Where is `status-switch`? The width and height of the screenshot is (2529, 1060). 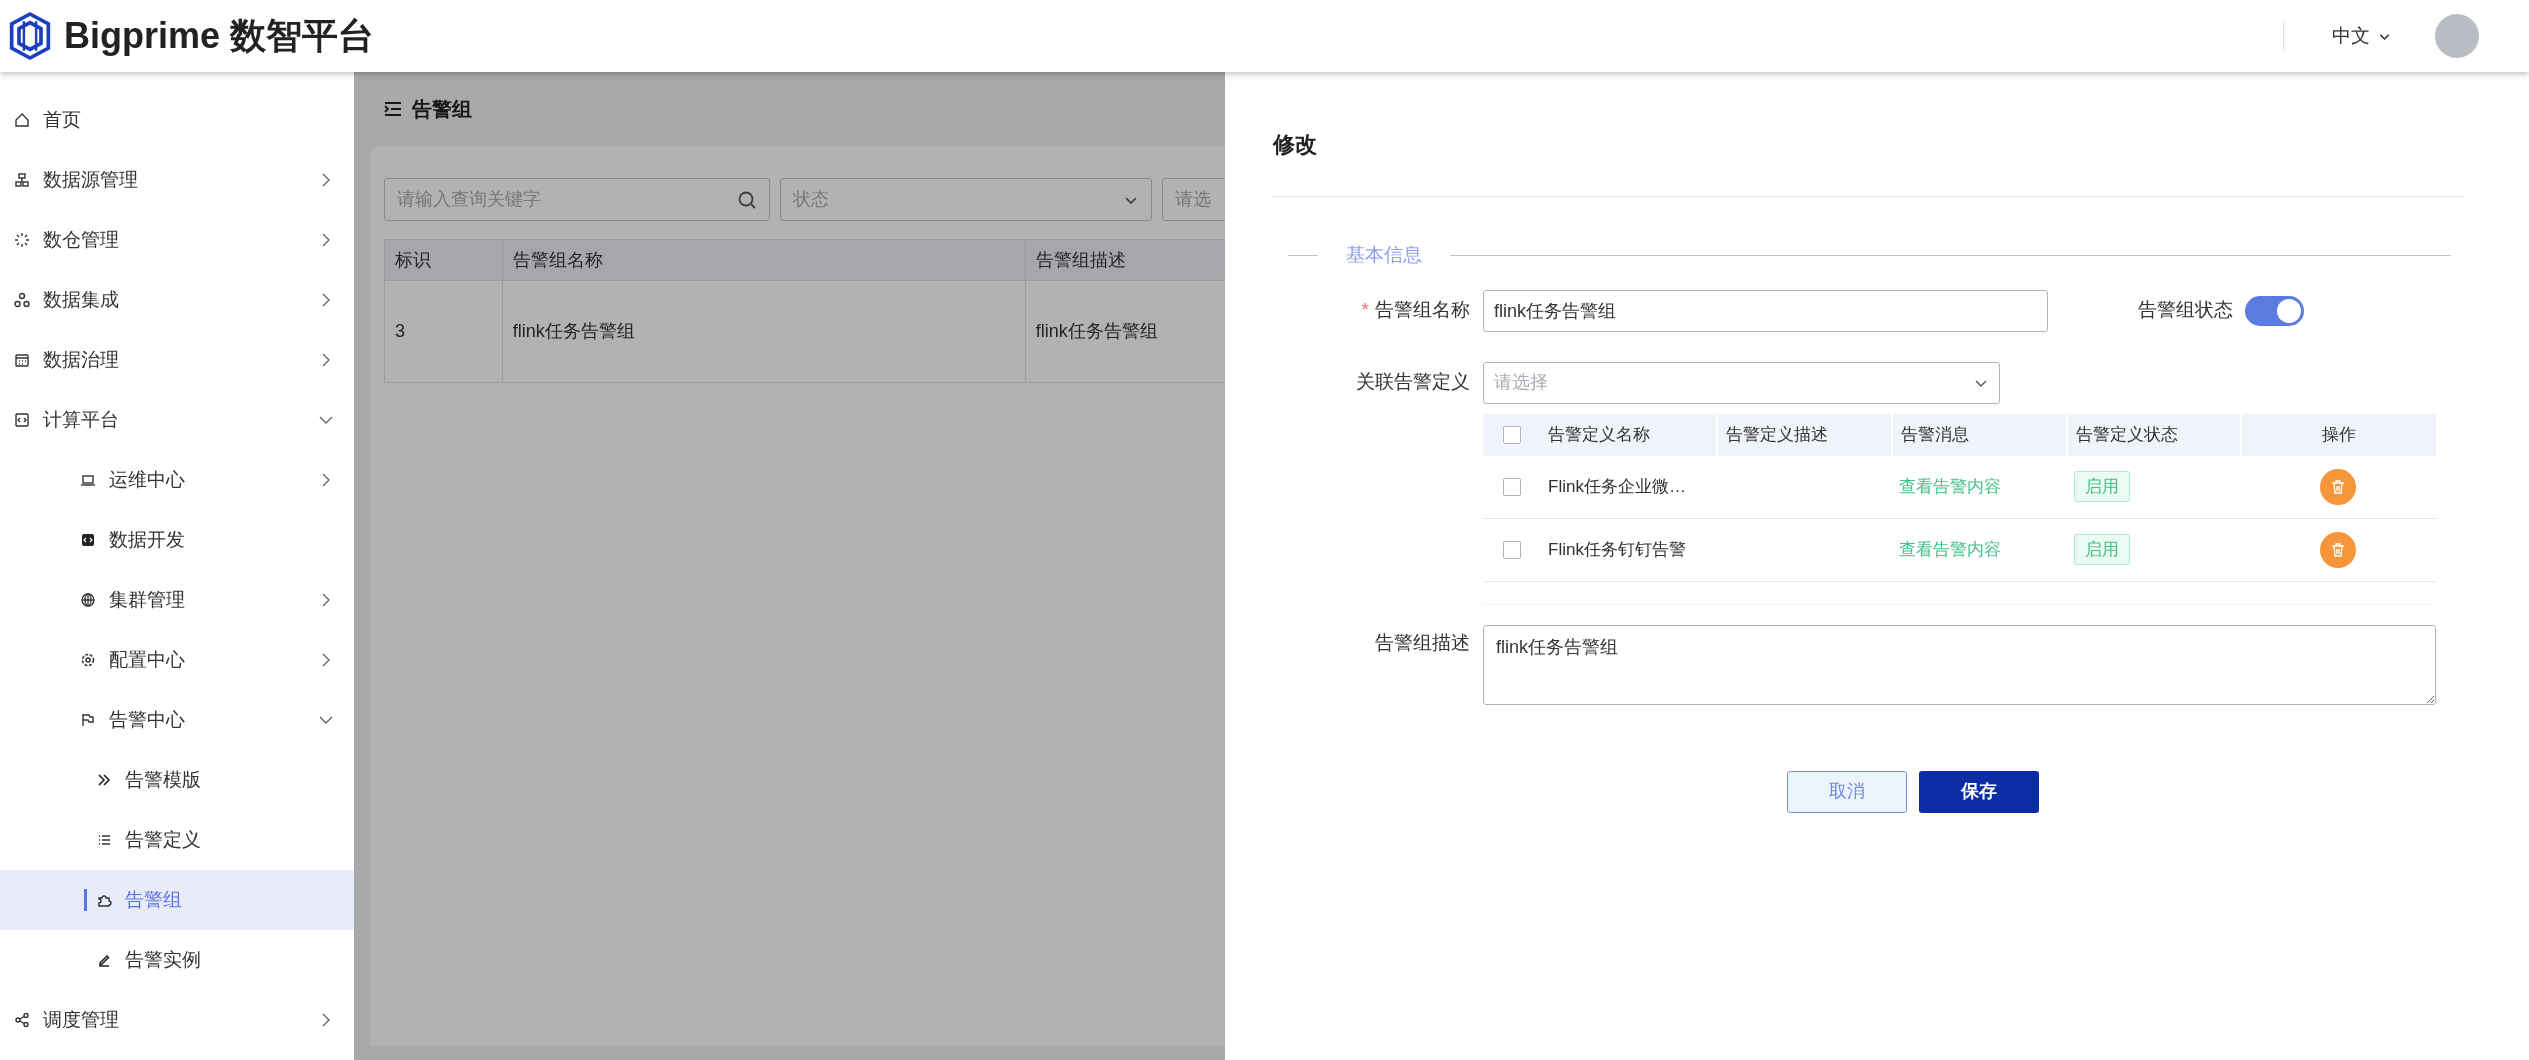 status-switch is located at coordinates (2274, 310).